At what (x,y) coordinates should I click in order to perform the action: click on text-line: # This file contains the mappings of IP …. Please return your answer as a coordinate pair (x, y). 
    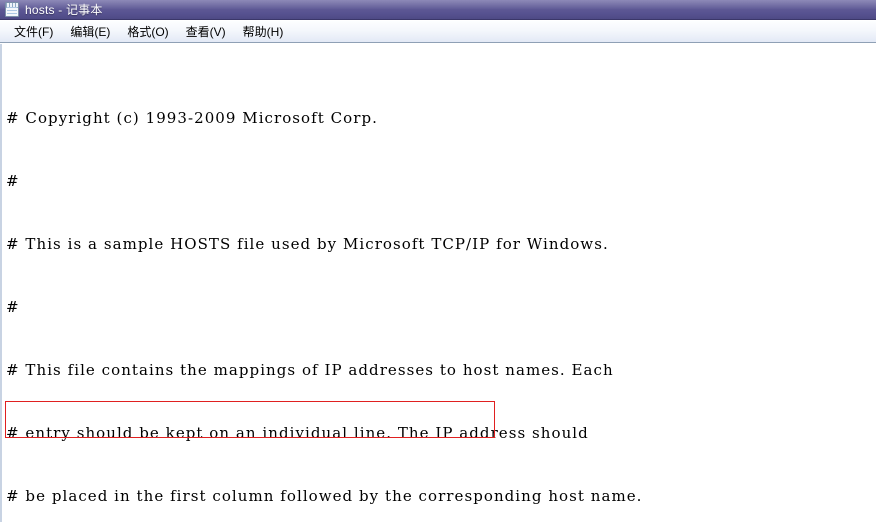
    Looking at the image, I should click on (310, 370).